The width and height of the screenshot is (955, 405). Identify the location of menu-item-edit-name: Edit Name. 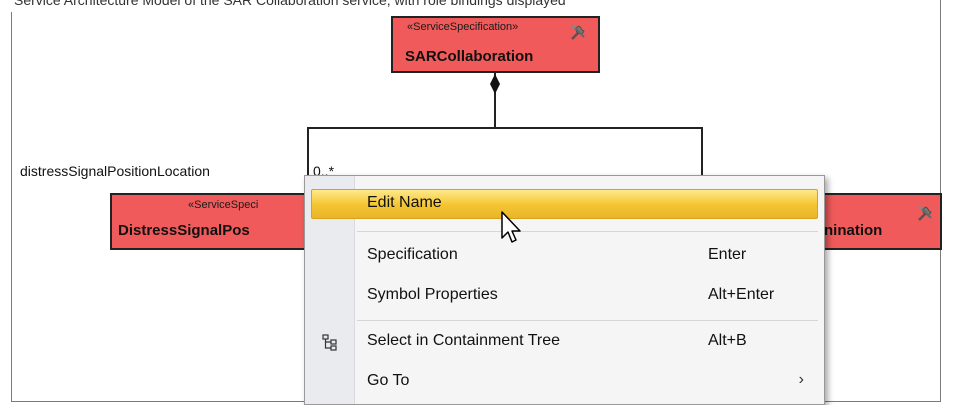
(564, 204).